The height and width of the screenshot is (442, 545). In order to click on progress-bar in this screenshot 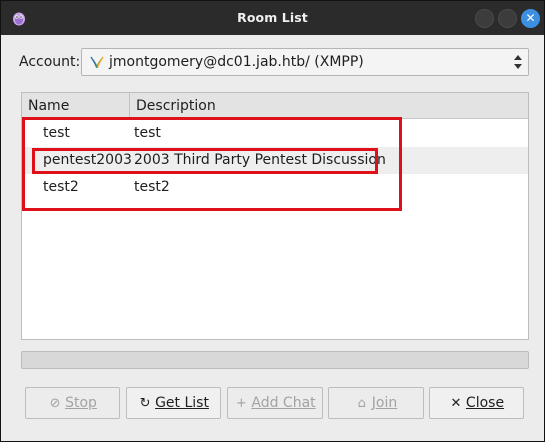, I will do `click(275, 360)`.